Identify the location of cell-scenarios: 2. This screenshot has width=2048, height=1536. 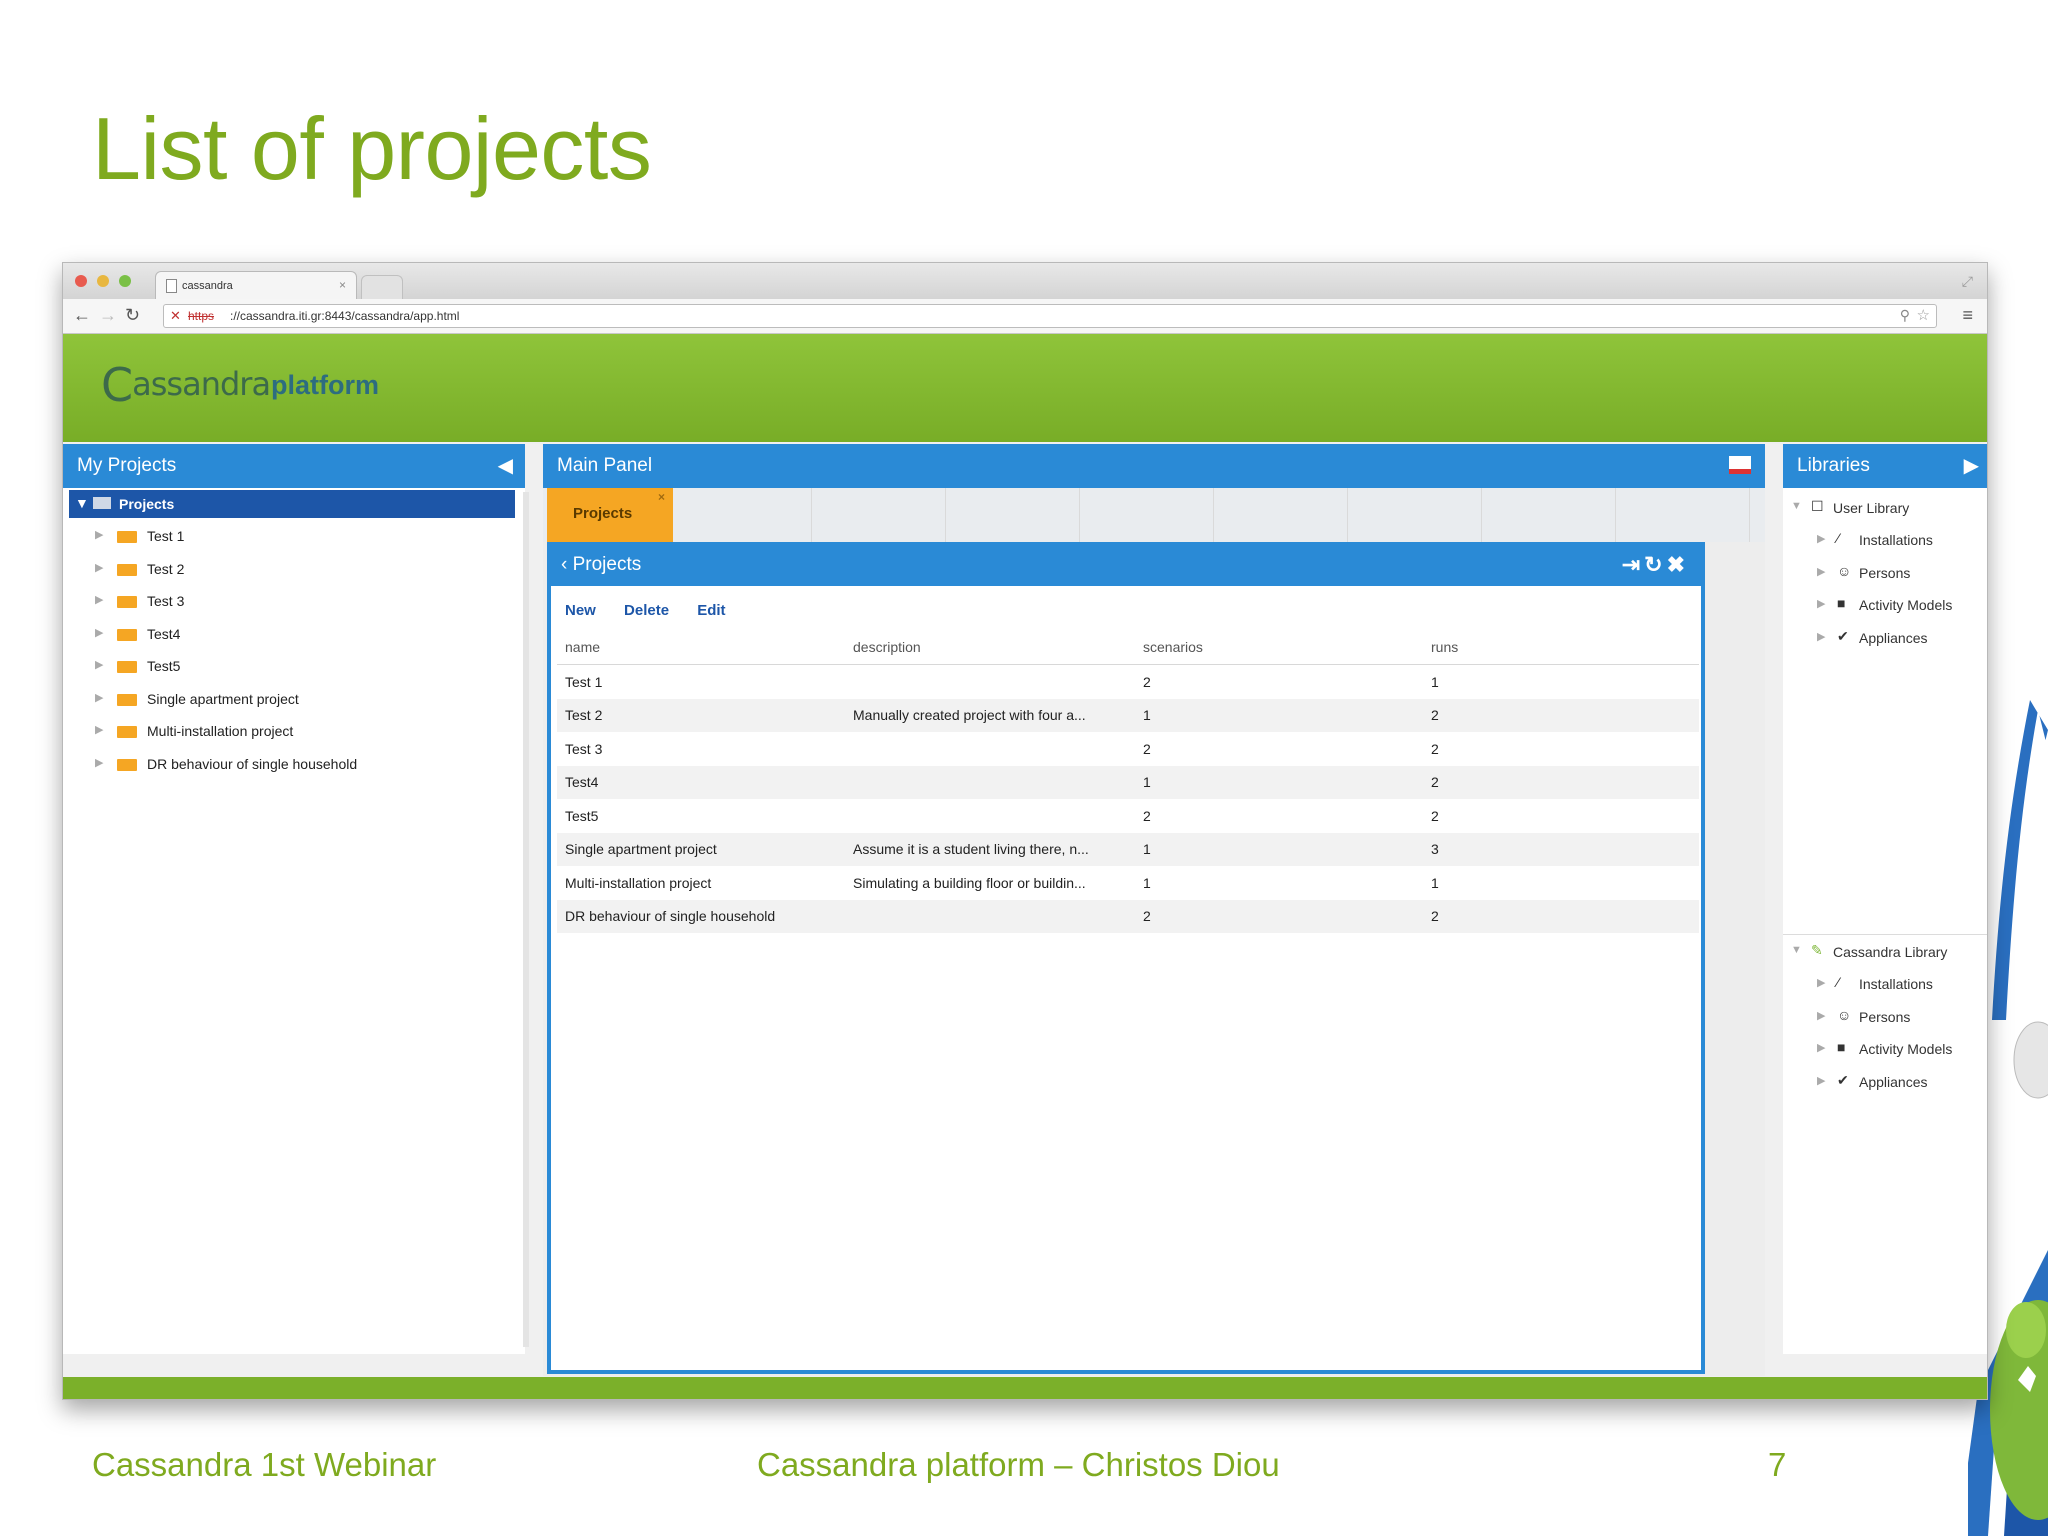
(1147, 815).